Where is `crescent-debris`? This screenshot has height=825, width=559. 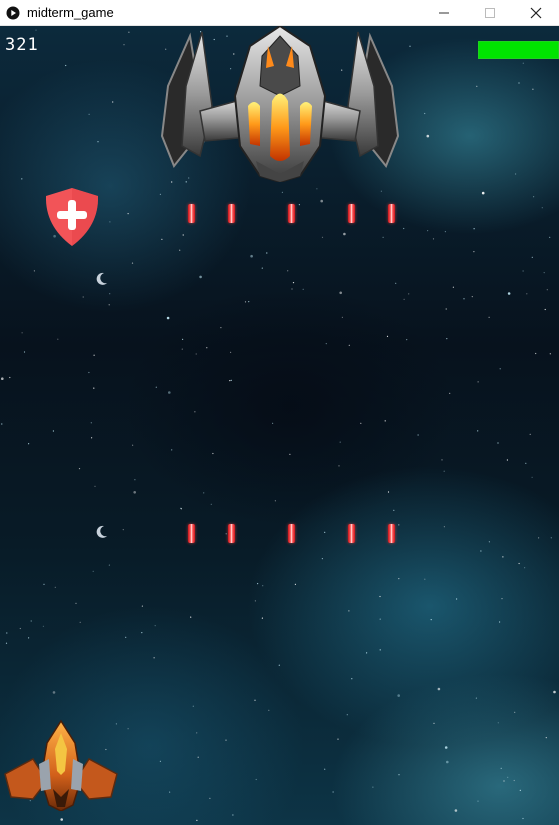
crescent-debris is located at coordinates (101, 278).